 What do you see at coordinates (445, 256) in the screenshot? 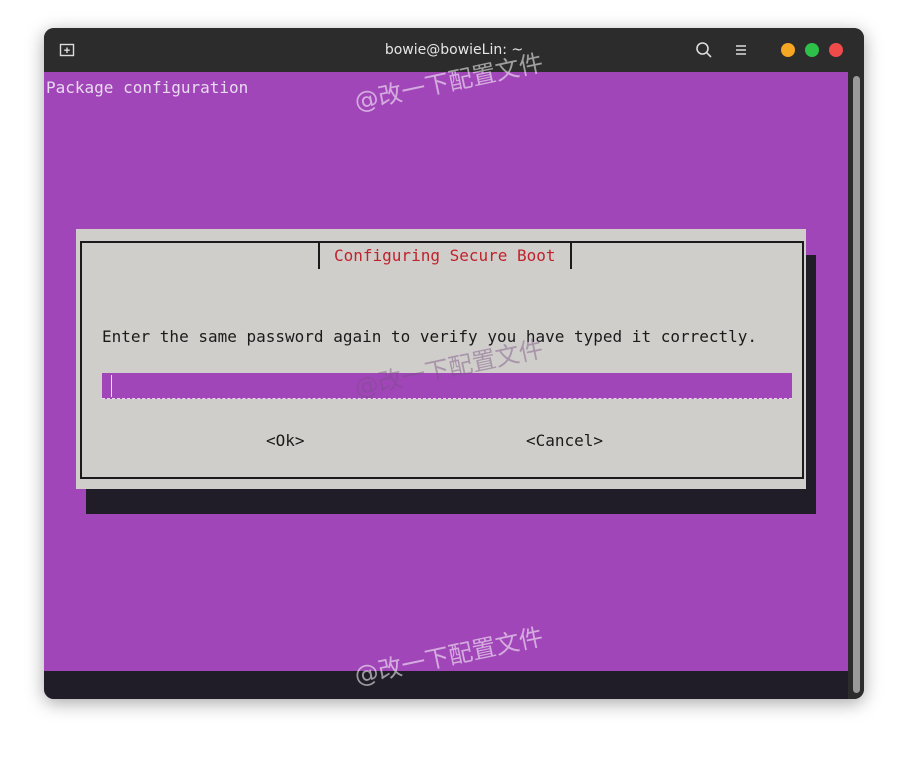
I see `dialog-title: Configuring Secure Boot` at bounding box center [445, 256].